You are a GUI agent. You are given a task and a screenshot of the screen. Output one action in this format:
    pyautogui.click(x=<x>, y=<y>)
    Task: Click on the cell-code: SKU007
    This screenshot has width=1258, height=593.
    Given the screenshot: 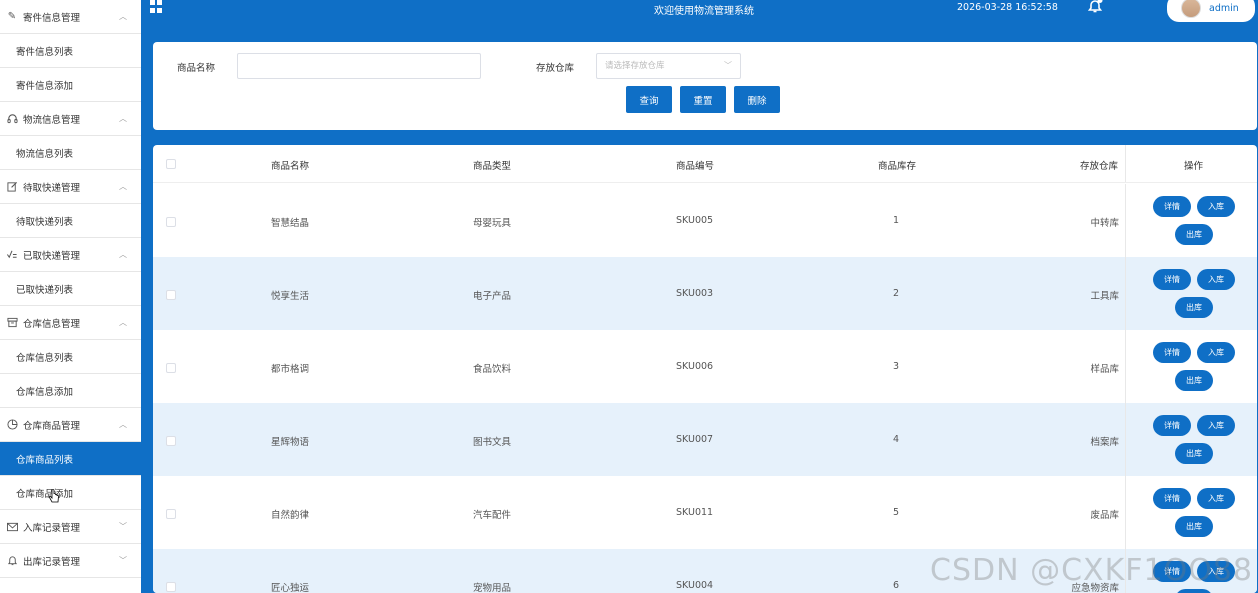 What is the action you would take?
    pyautogui.click(x=695, y=439)
    